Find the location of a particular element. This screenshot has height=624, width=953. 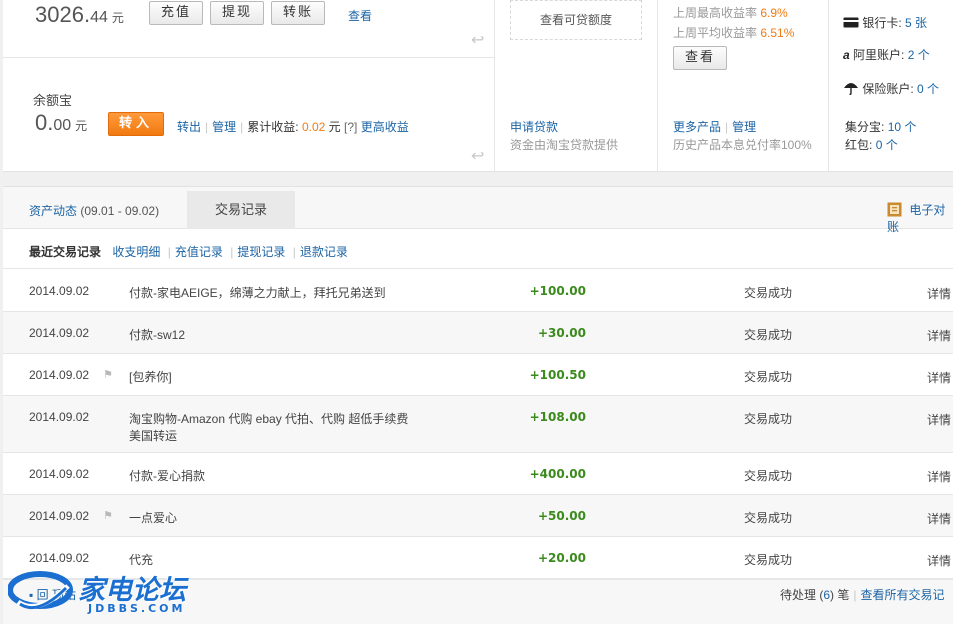

table-row: 2014.09.02 ⚑ [包养你] +100.50 交易成功 详情 is located at coordinates (478, 375).